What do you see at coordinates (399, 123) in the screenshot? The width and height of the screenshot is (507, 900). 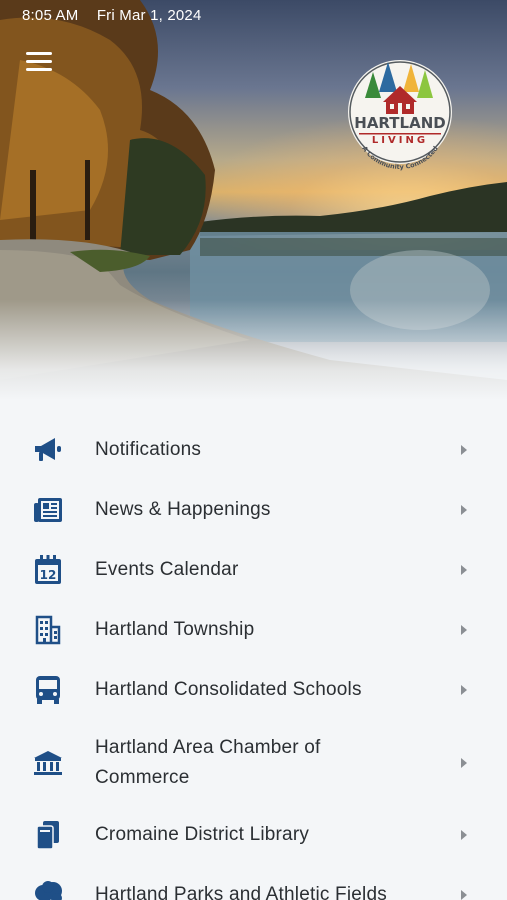 I see `logo-brand-text: HARTLAND` at bounding box center [399, 123].